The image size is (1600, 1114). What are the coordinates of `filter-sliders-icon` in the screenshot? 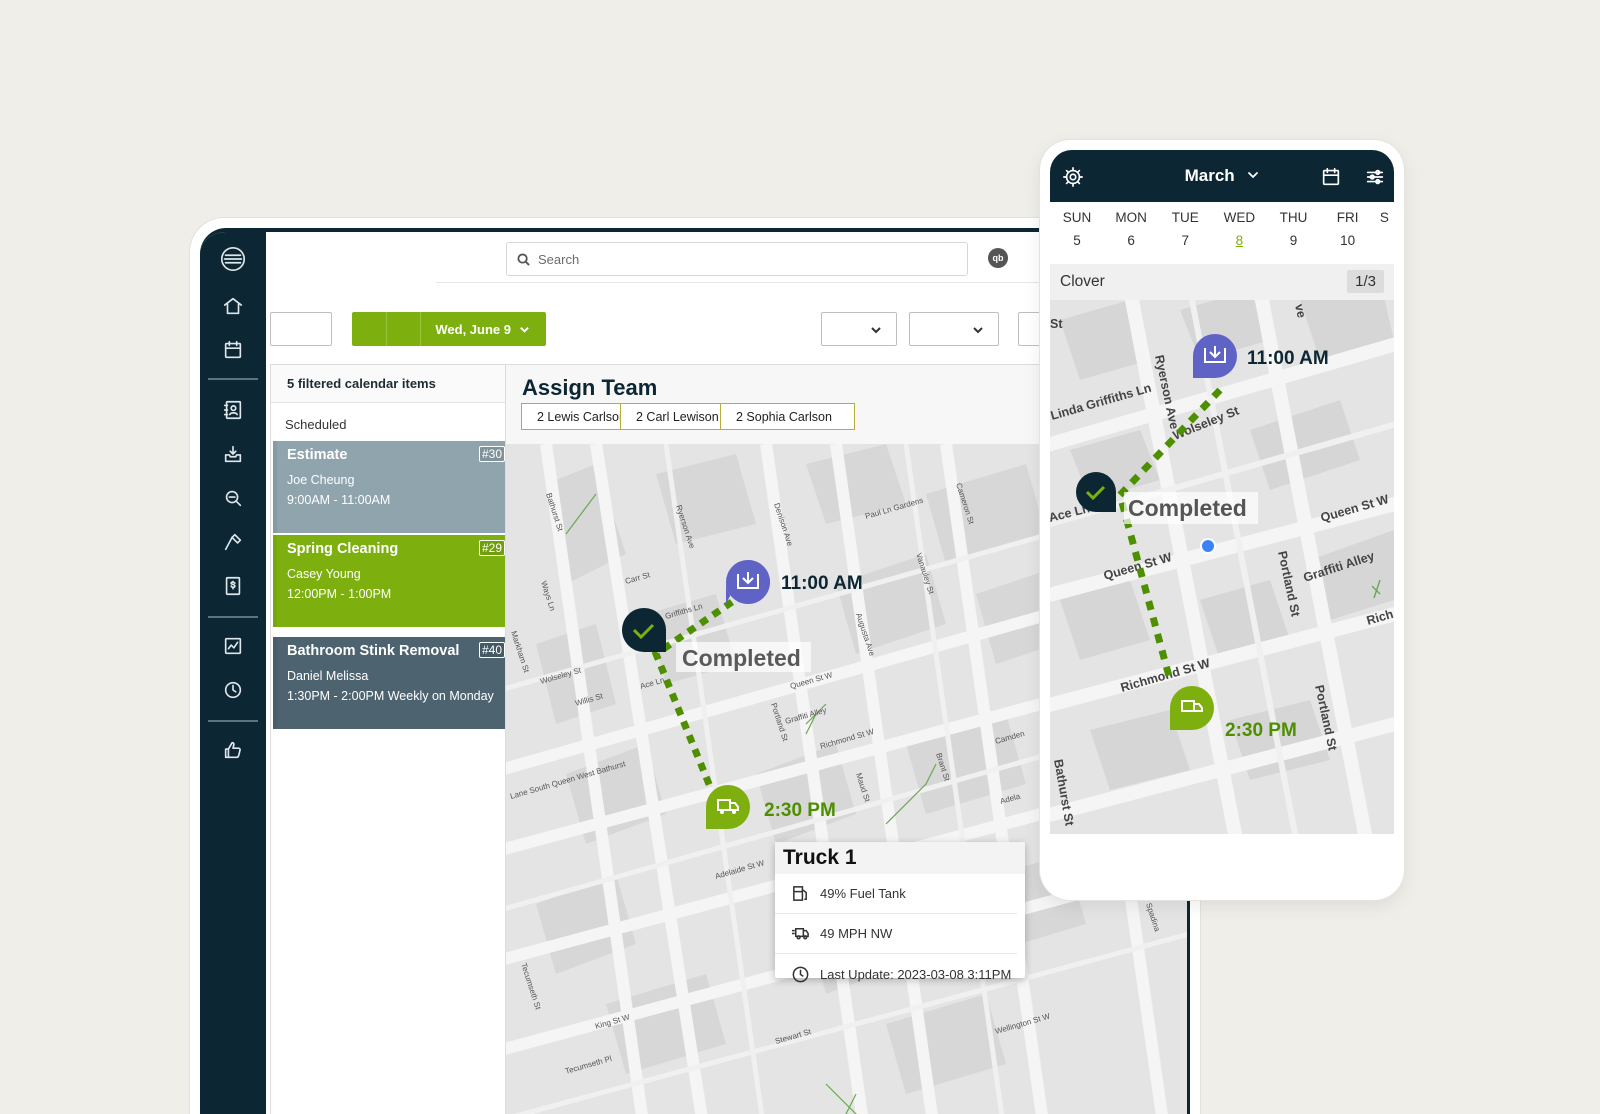 It's located at (1375, 177).